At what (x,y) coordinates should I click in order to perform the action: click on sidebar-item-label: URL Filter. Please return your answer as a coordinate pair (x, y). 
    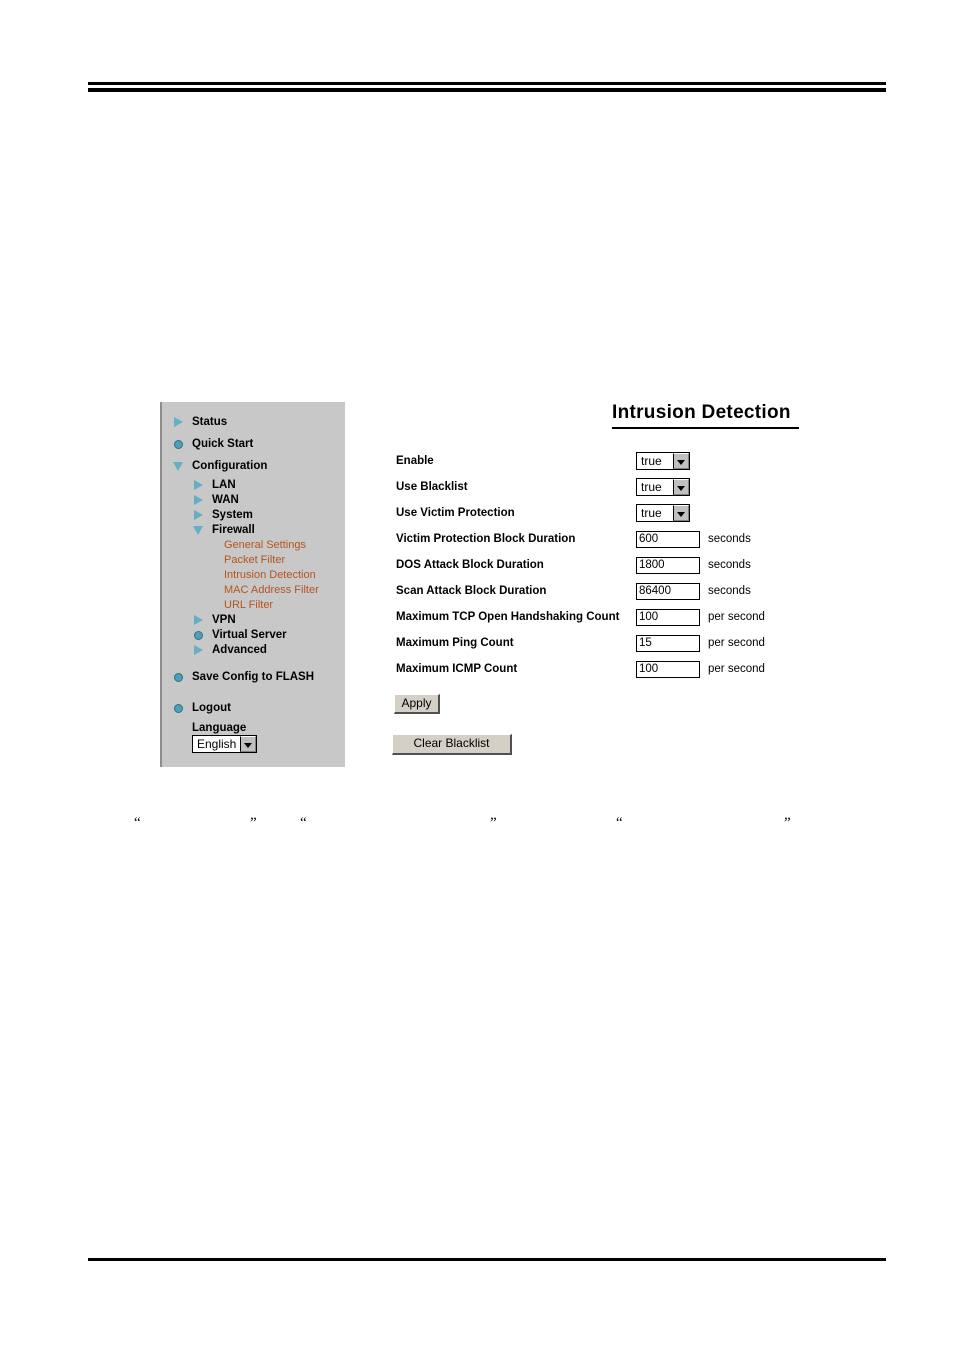
    Looking at the image, I should click on (249, 604).